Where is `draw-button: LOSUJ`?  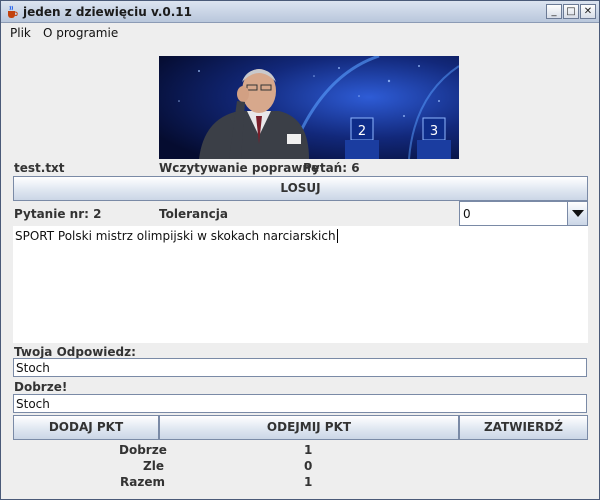 draw-button: LOSUJ is located at coordinates (300, 188).